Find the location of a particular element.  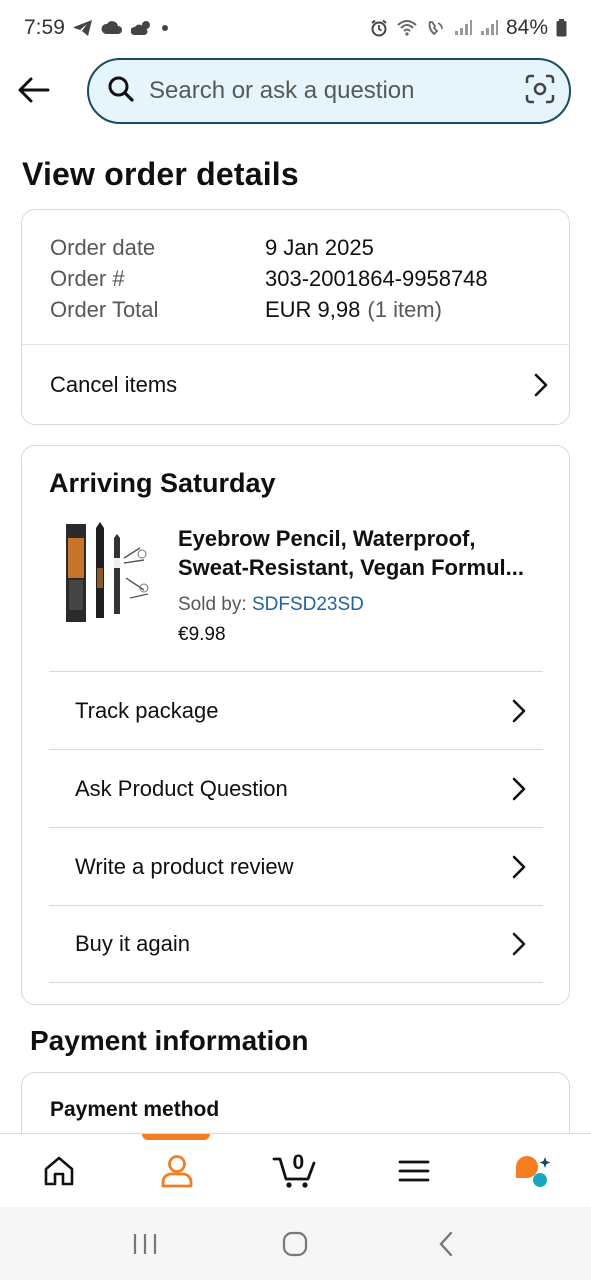

tab-menu is located at coordinates (414, 1171).